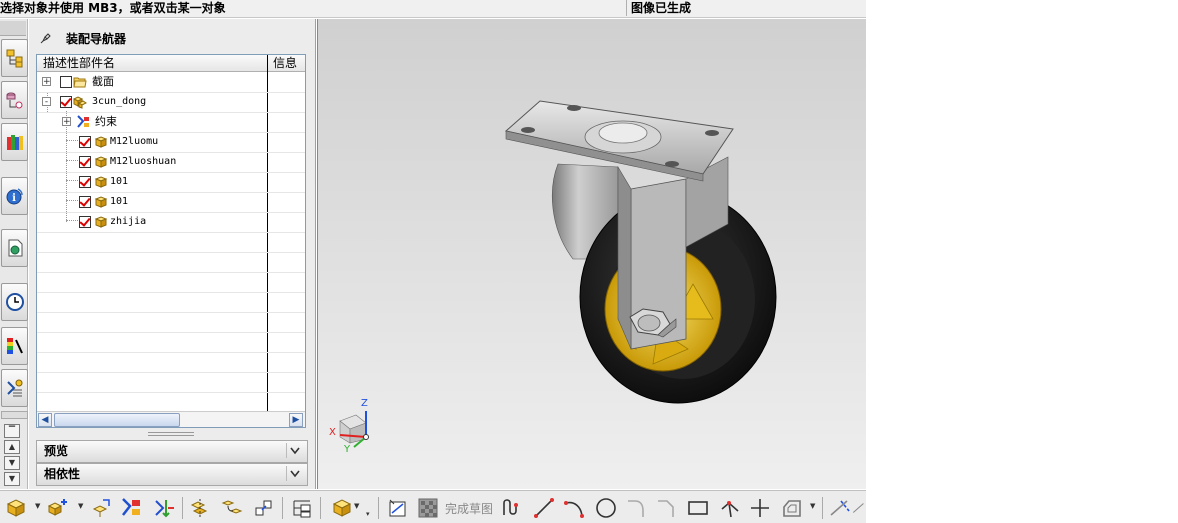 The width and height of the screenshot is (1178, 523). I want to click on tree-row-component: zhijia, so click(171, 222).